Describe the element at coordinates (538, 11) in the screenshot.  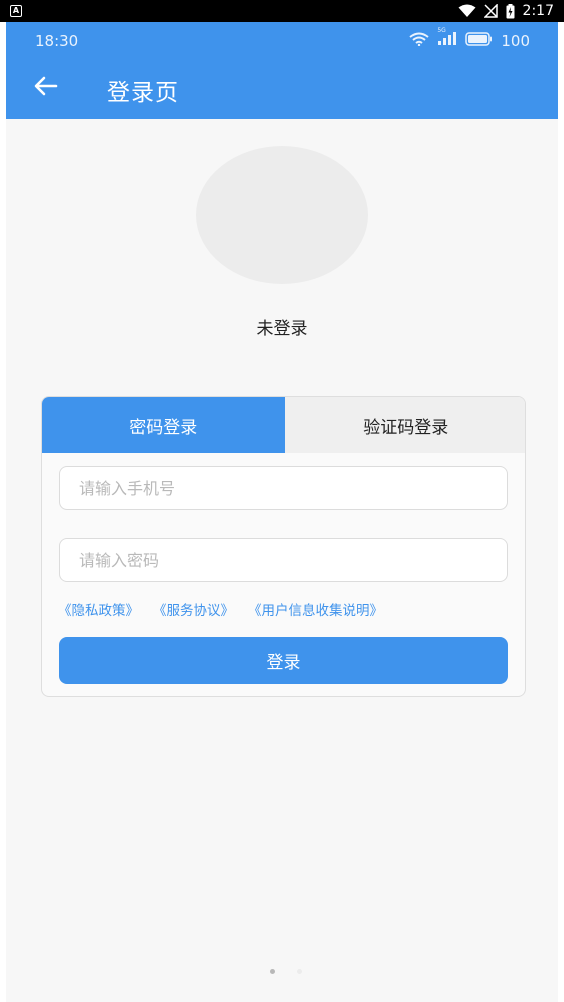
I see `device-time: 2:17` at that location.